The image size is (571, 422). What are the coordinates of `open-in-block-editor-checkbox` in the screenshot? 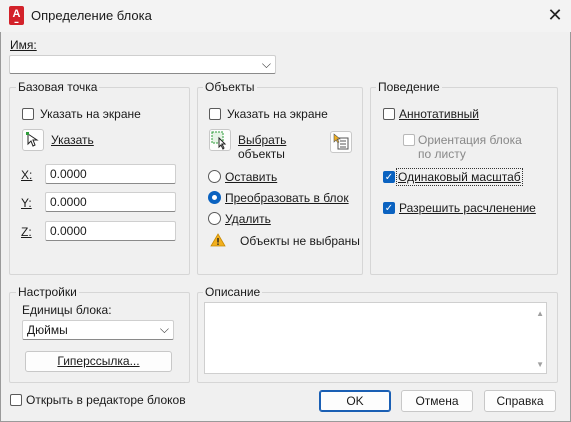 It's located at (16, 400).